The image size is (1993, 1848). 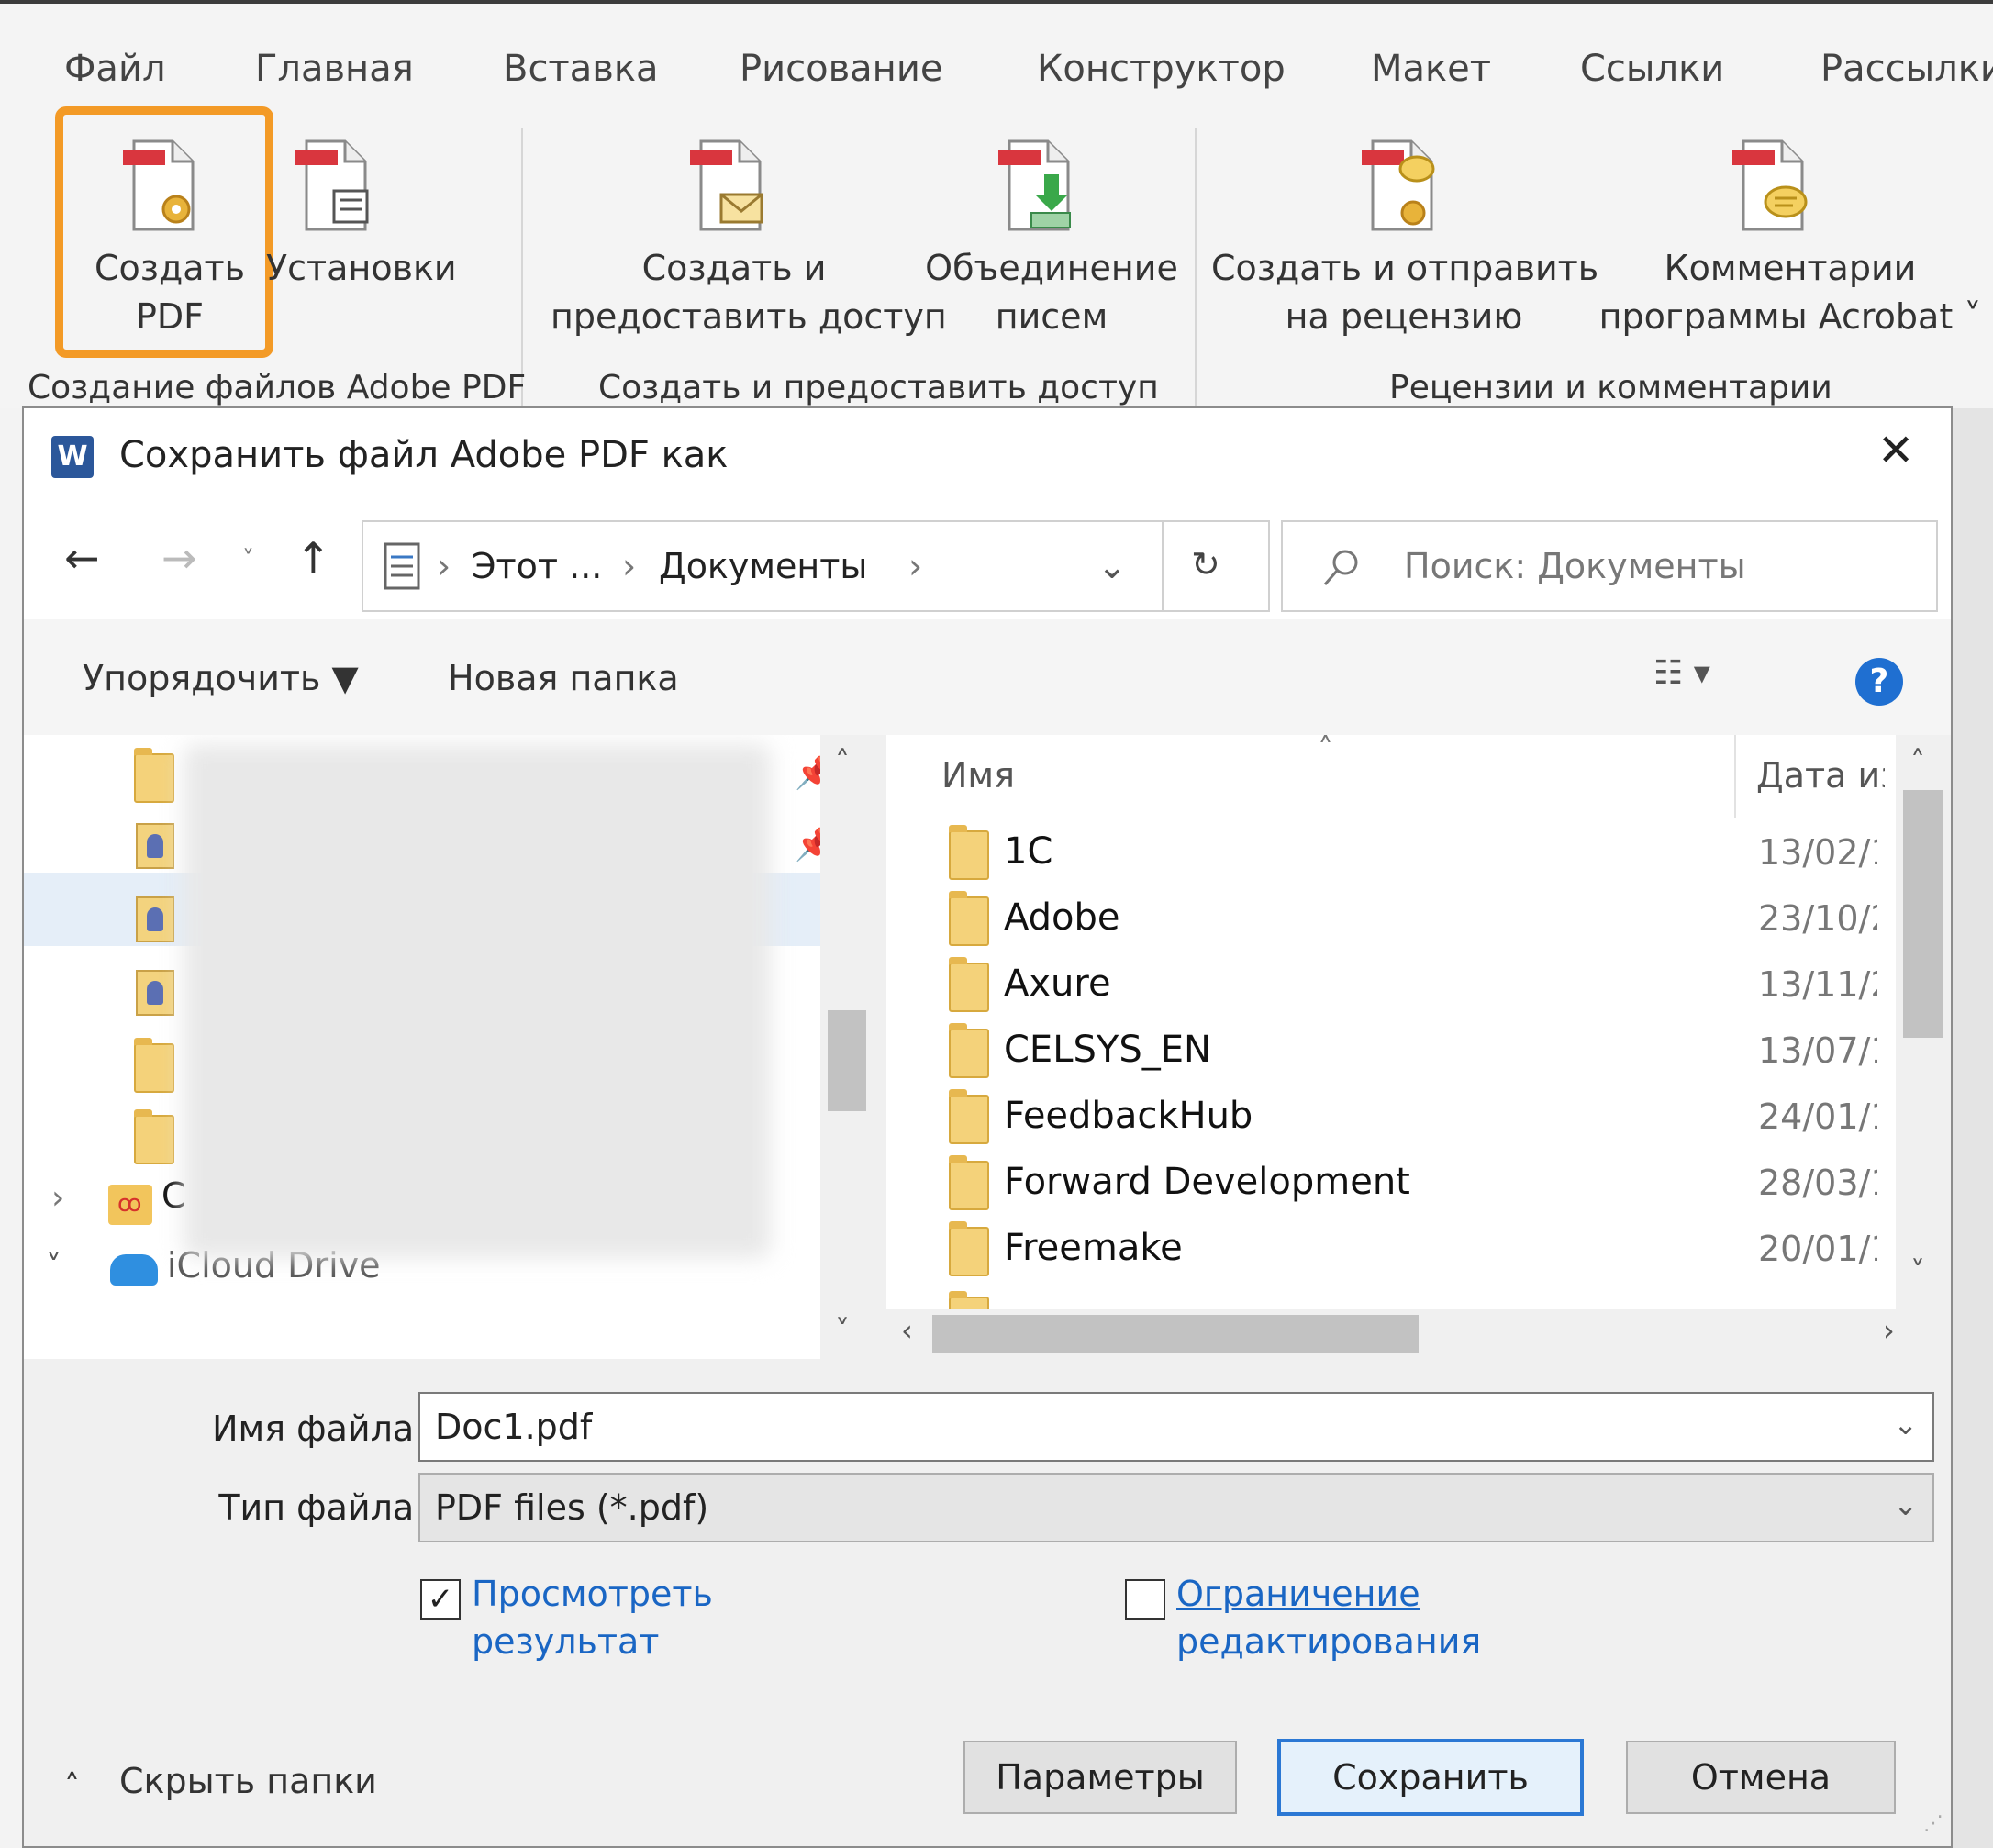 What do you see at coordinates (1391, 1186) in the screenshot?
I see `file-row: Forward Development 28/03/18` at bounding box center [1391, 1186].